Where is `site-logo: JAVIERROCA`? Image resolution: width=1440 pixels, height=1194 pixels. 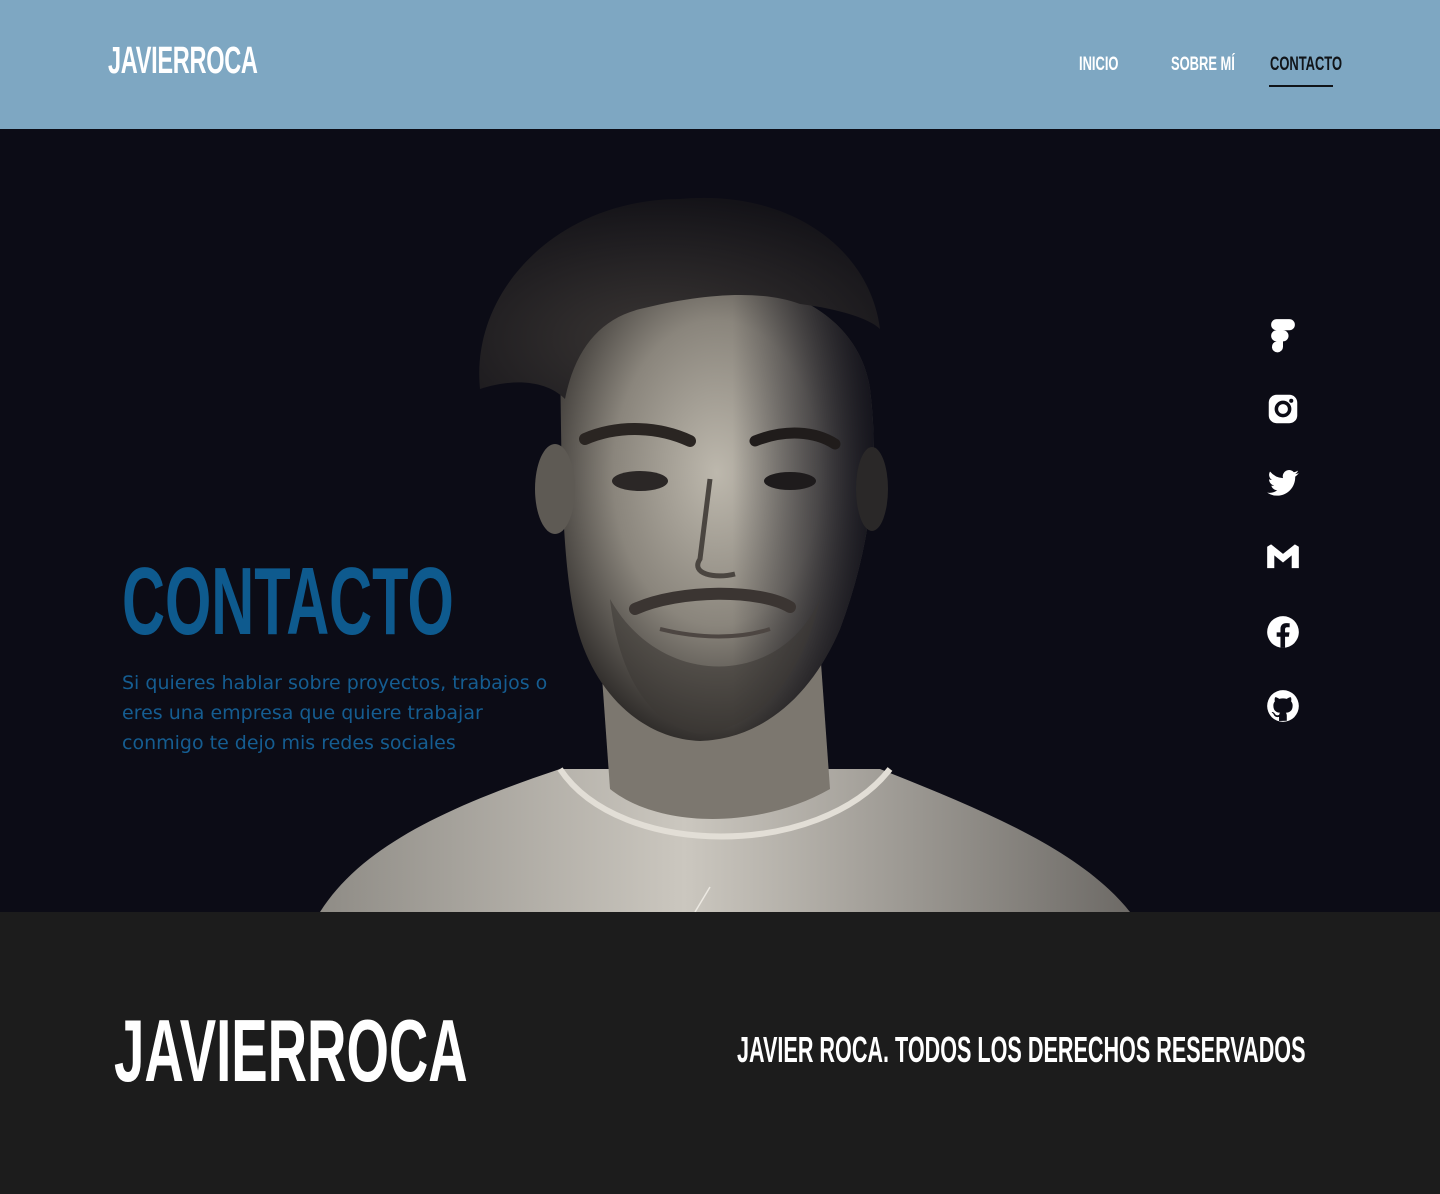
site-logo: JAVIERROCA is located at coordinates (183, 61).